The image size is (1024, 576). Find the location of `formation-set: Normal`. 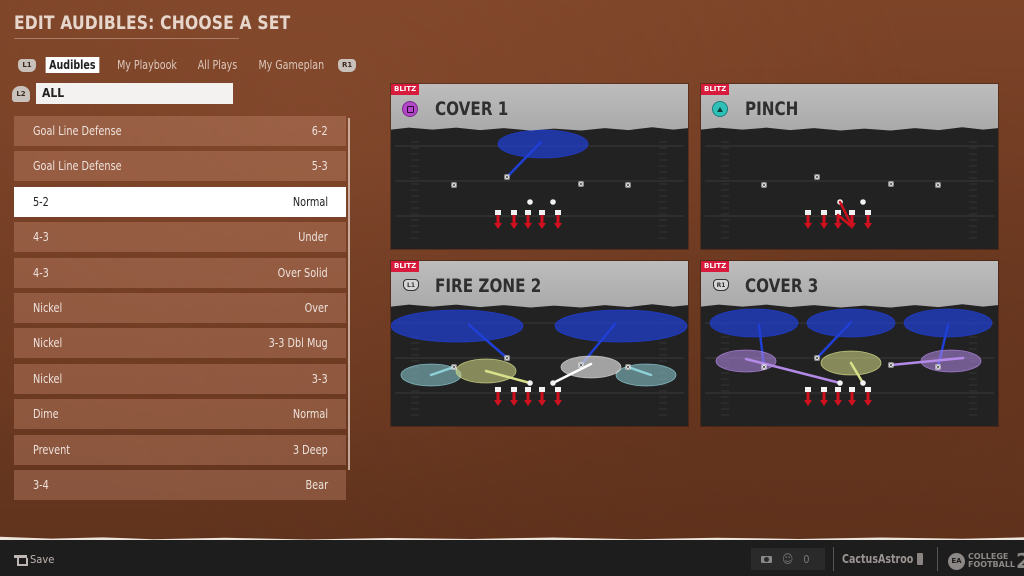

formation-set: Normal is located at coordinates (310, 414).